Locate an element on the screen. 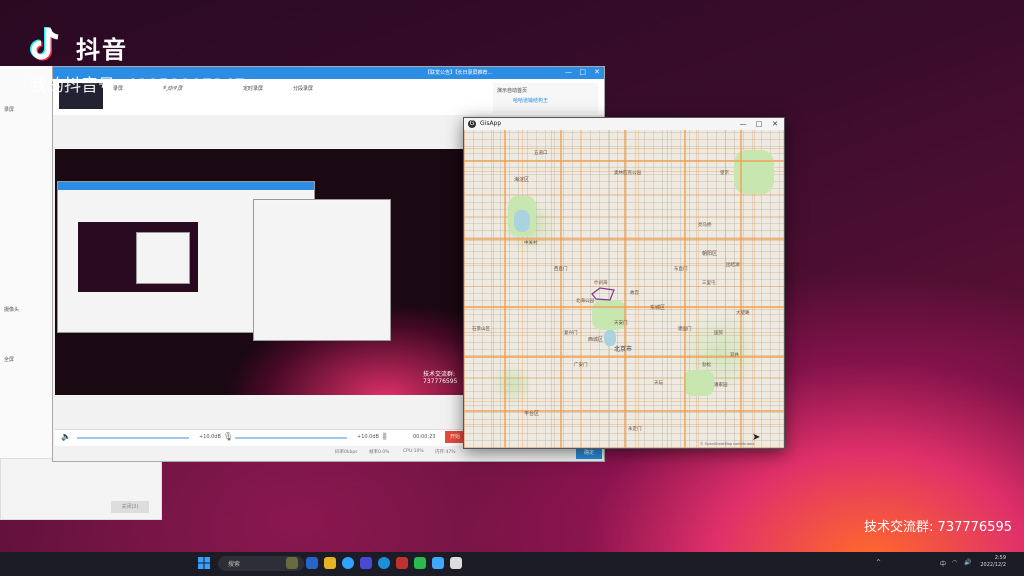 The width and height of the screenshot is (1024, 576). windows-taskbar is located at coordinates (512, 564).